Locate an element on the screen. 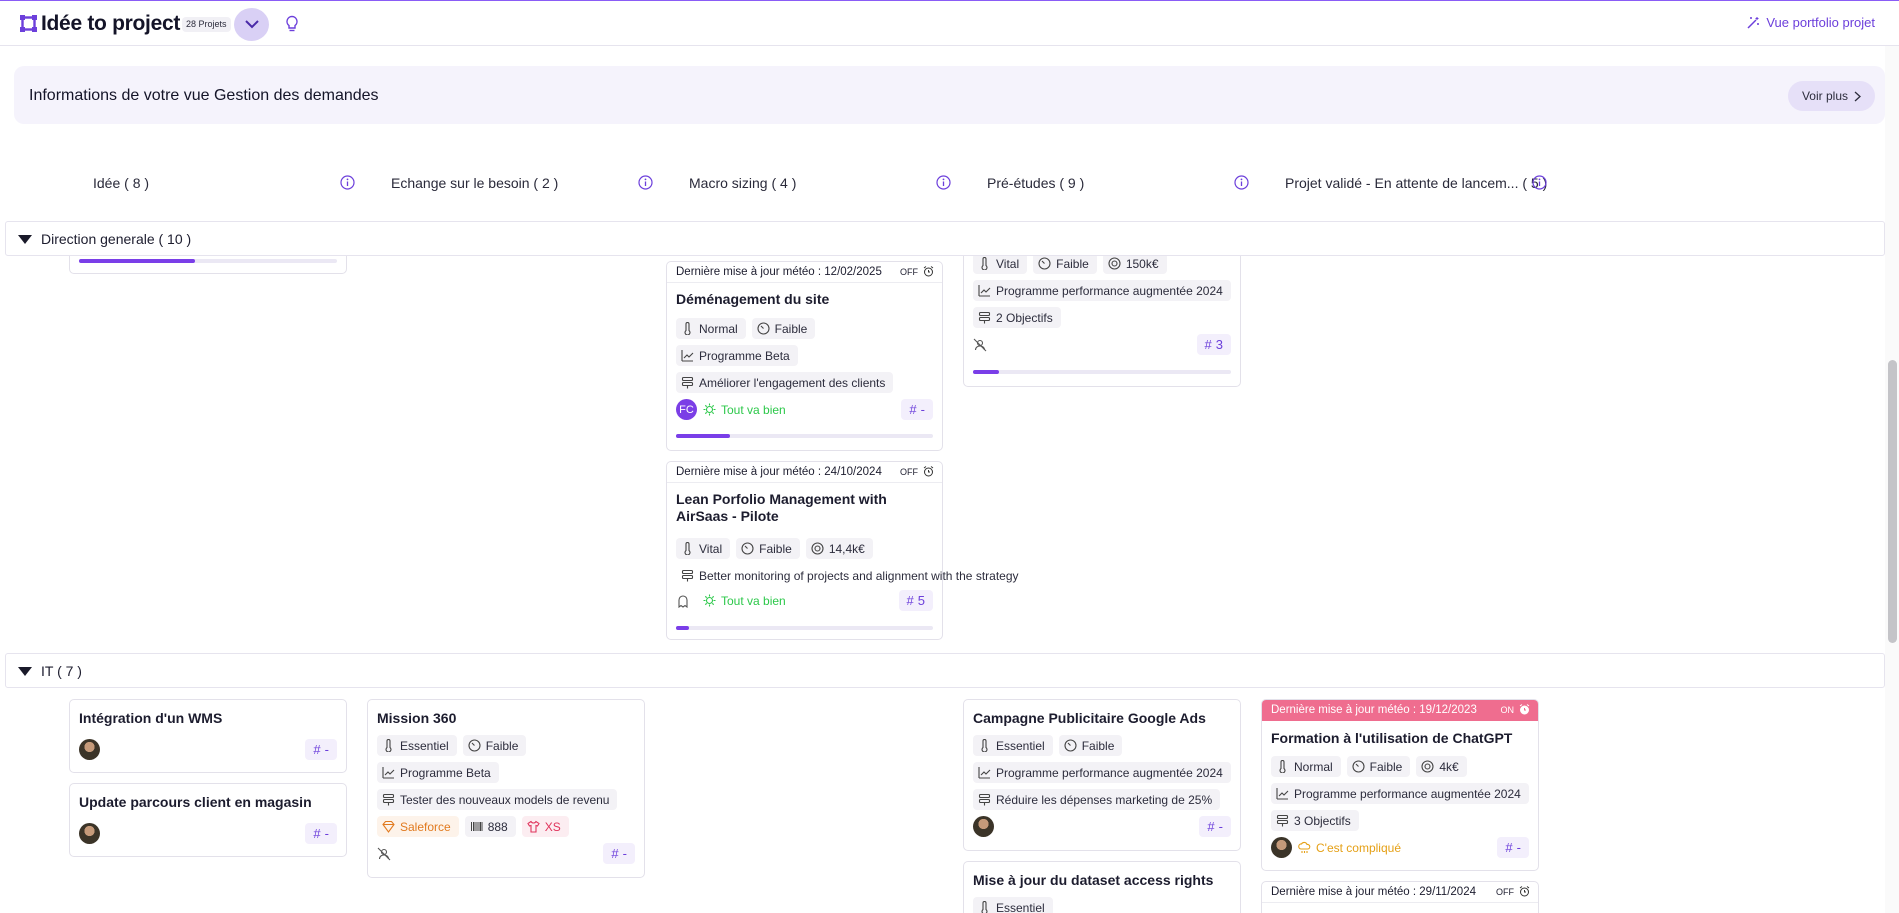 This screenshot has width=1899, height=913. budget-tag: 14,4k€ is located at coordinates (839, 548).